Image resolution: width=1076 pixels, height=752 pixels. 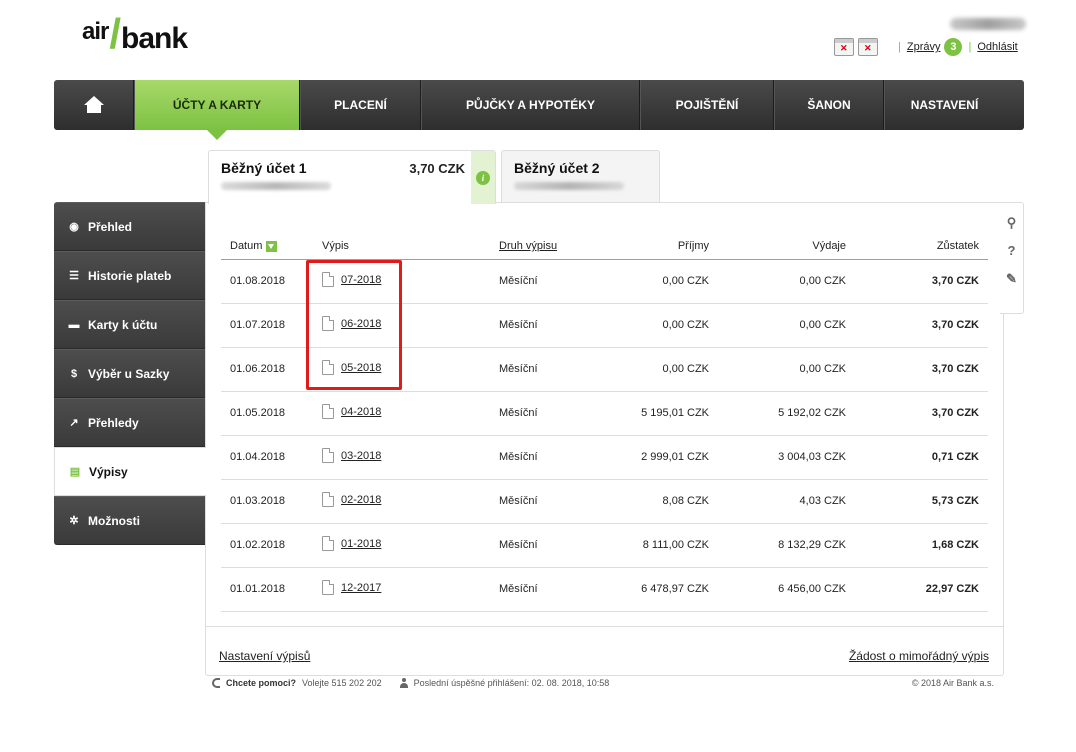 I want to click on statement-link-wrap: 04-2018, so click(x=351, y=411).